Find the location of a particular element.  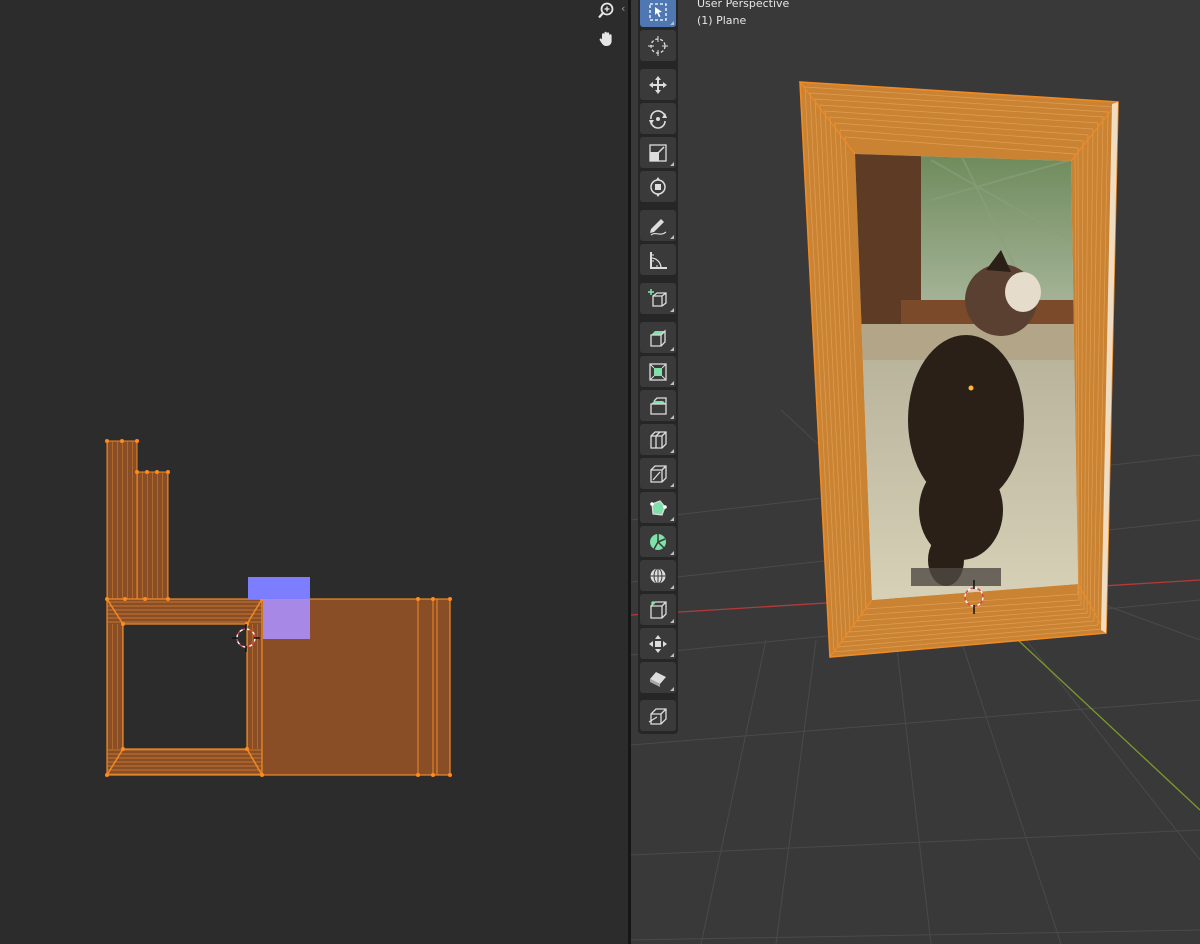

poly-build-icon is located at coordinates (658, 507).